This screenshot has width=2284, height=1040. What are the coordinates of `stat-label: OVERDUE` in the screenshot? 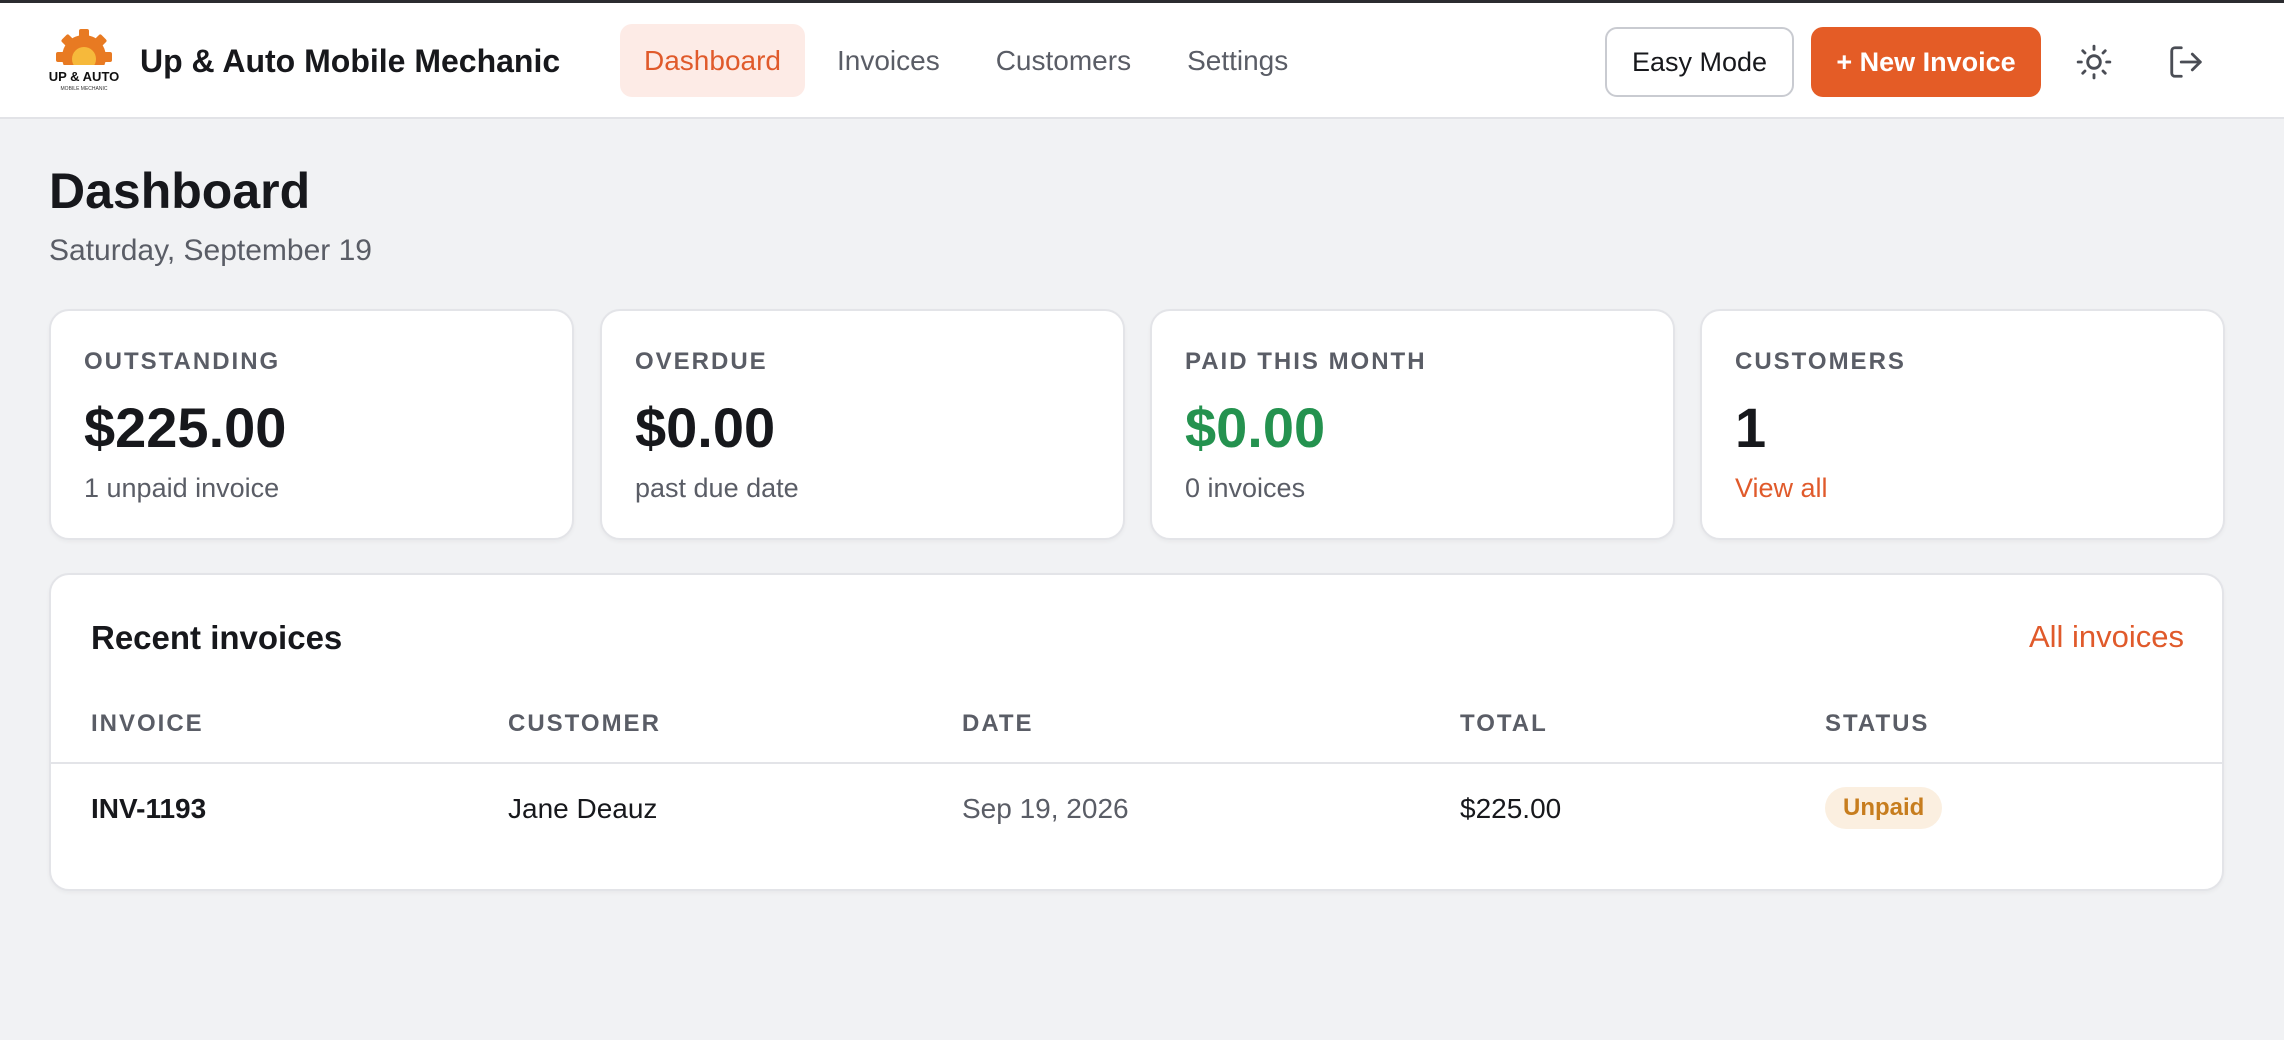 It's located at (701, 361).